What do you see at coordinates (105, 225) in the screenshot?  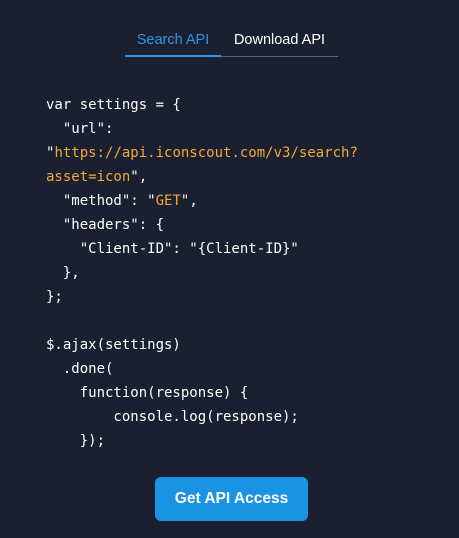 I see `code-line: "headers": {` at bounding box center [105, 225].